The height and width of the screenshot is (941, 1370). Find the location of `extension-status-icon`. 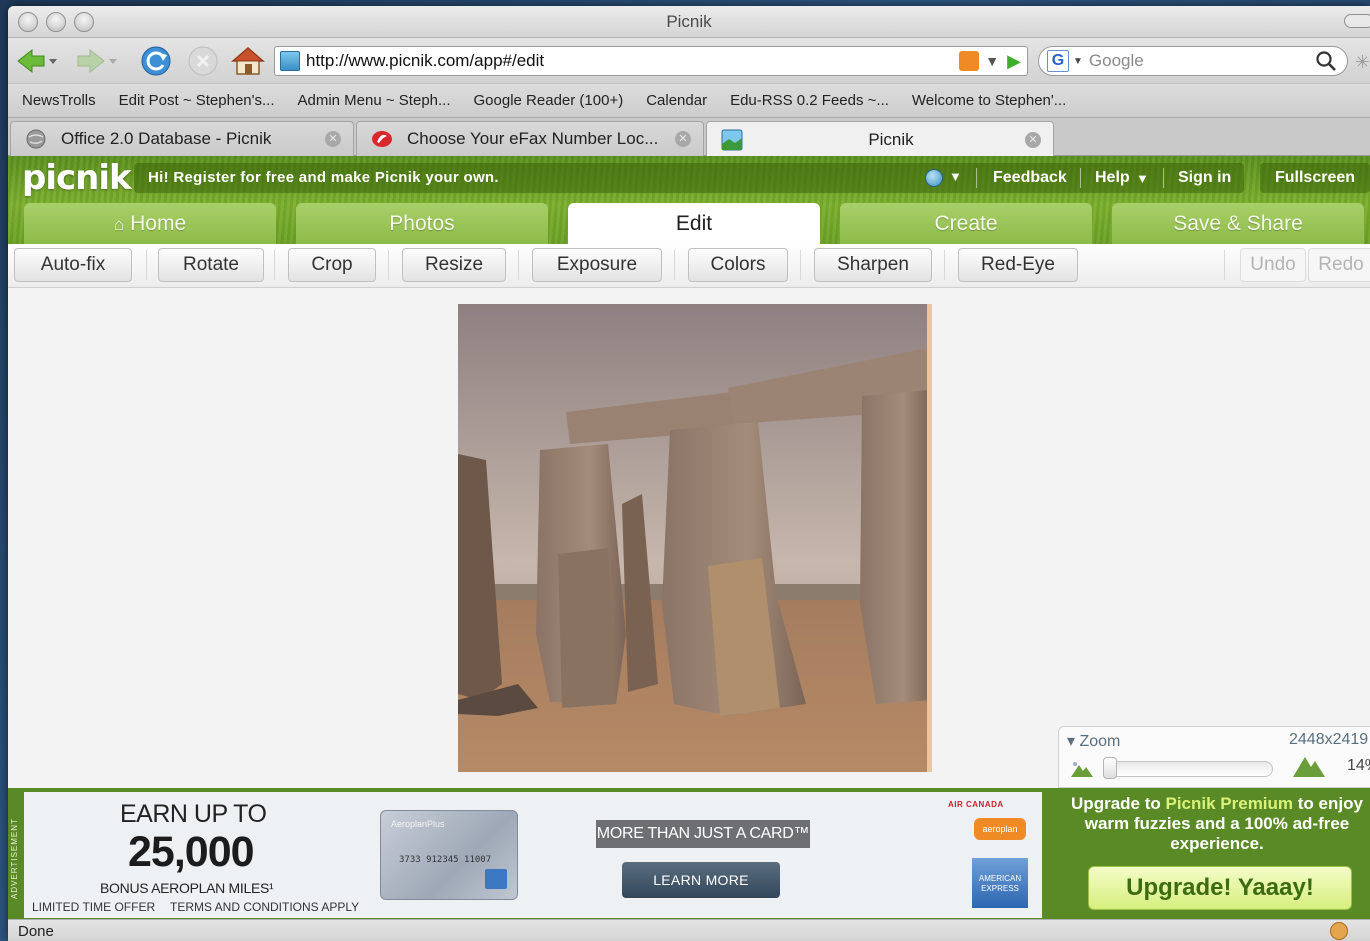

extension-status-icon is located at coordinates (1339, 931).